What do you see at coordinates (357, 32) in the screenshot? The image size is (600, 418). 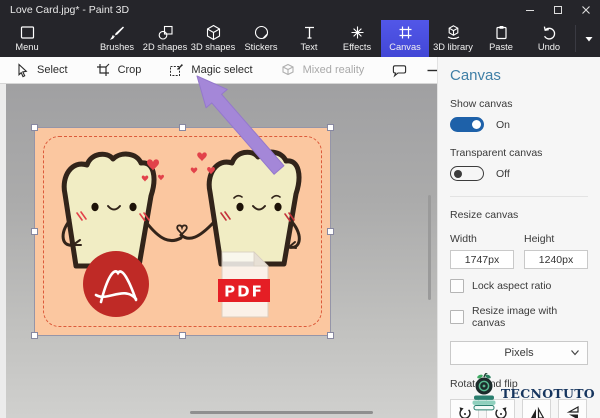 I see `effects-icon` at bounding box center [357, 32].